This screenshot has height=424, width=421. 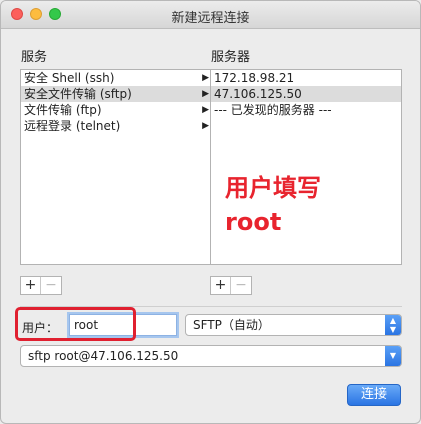 I want to click on title-bar: 新建远程连接, so click(x=210, y=15).